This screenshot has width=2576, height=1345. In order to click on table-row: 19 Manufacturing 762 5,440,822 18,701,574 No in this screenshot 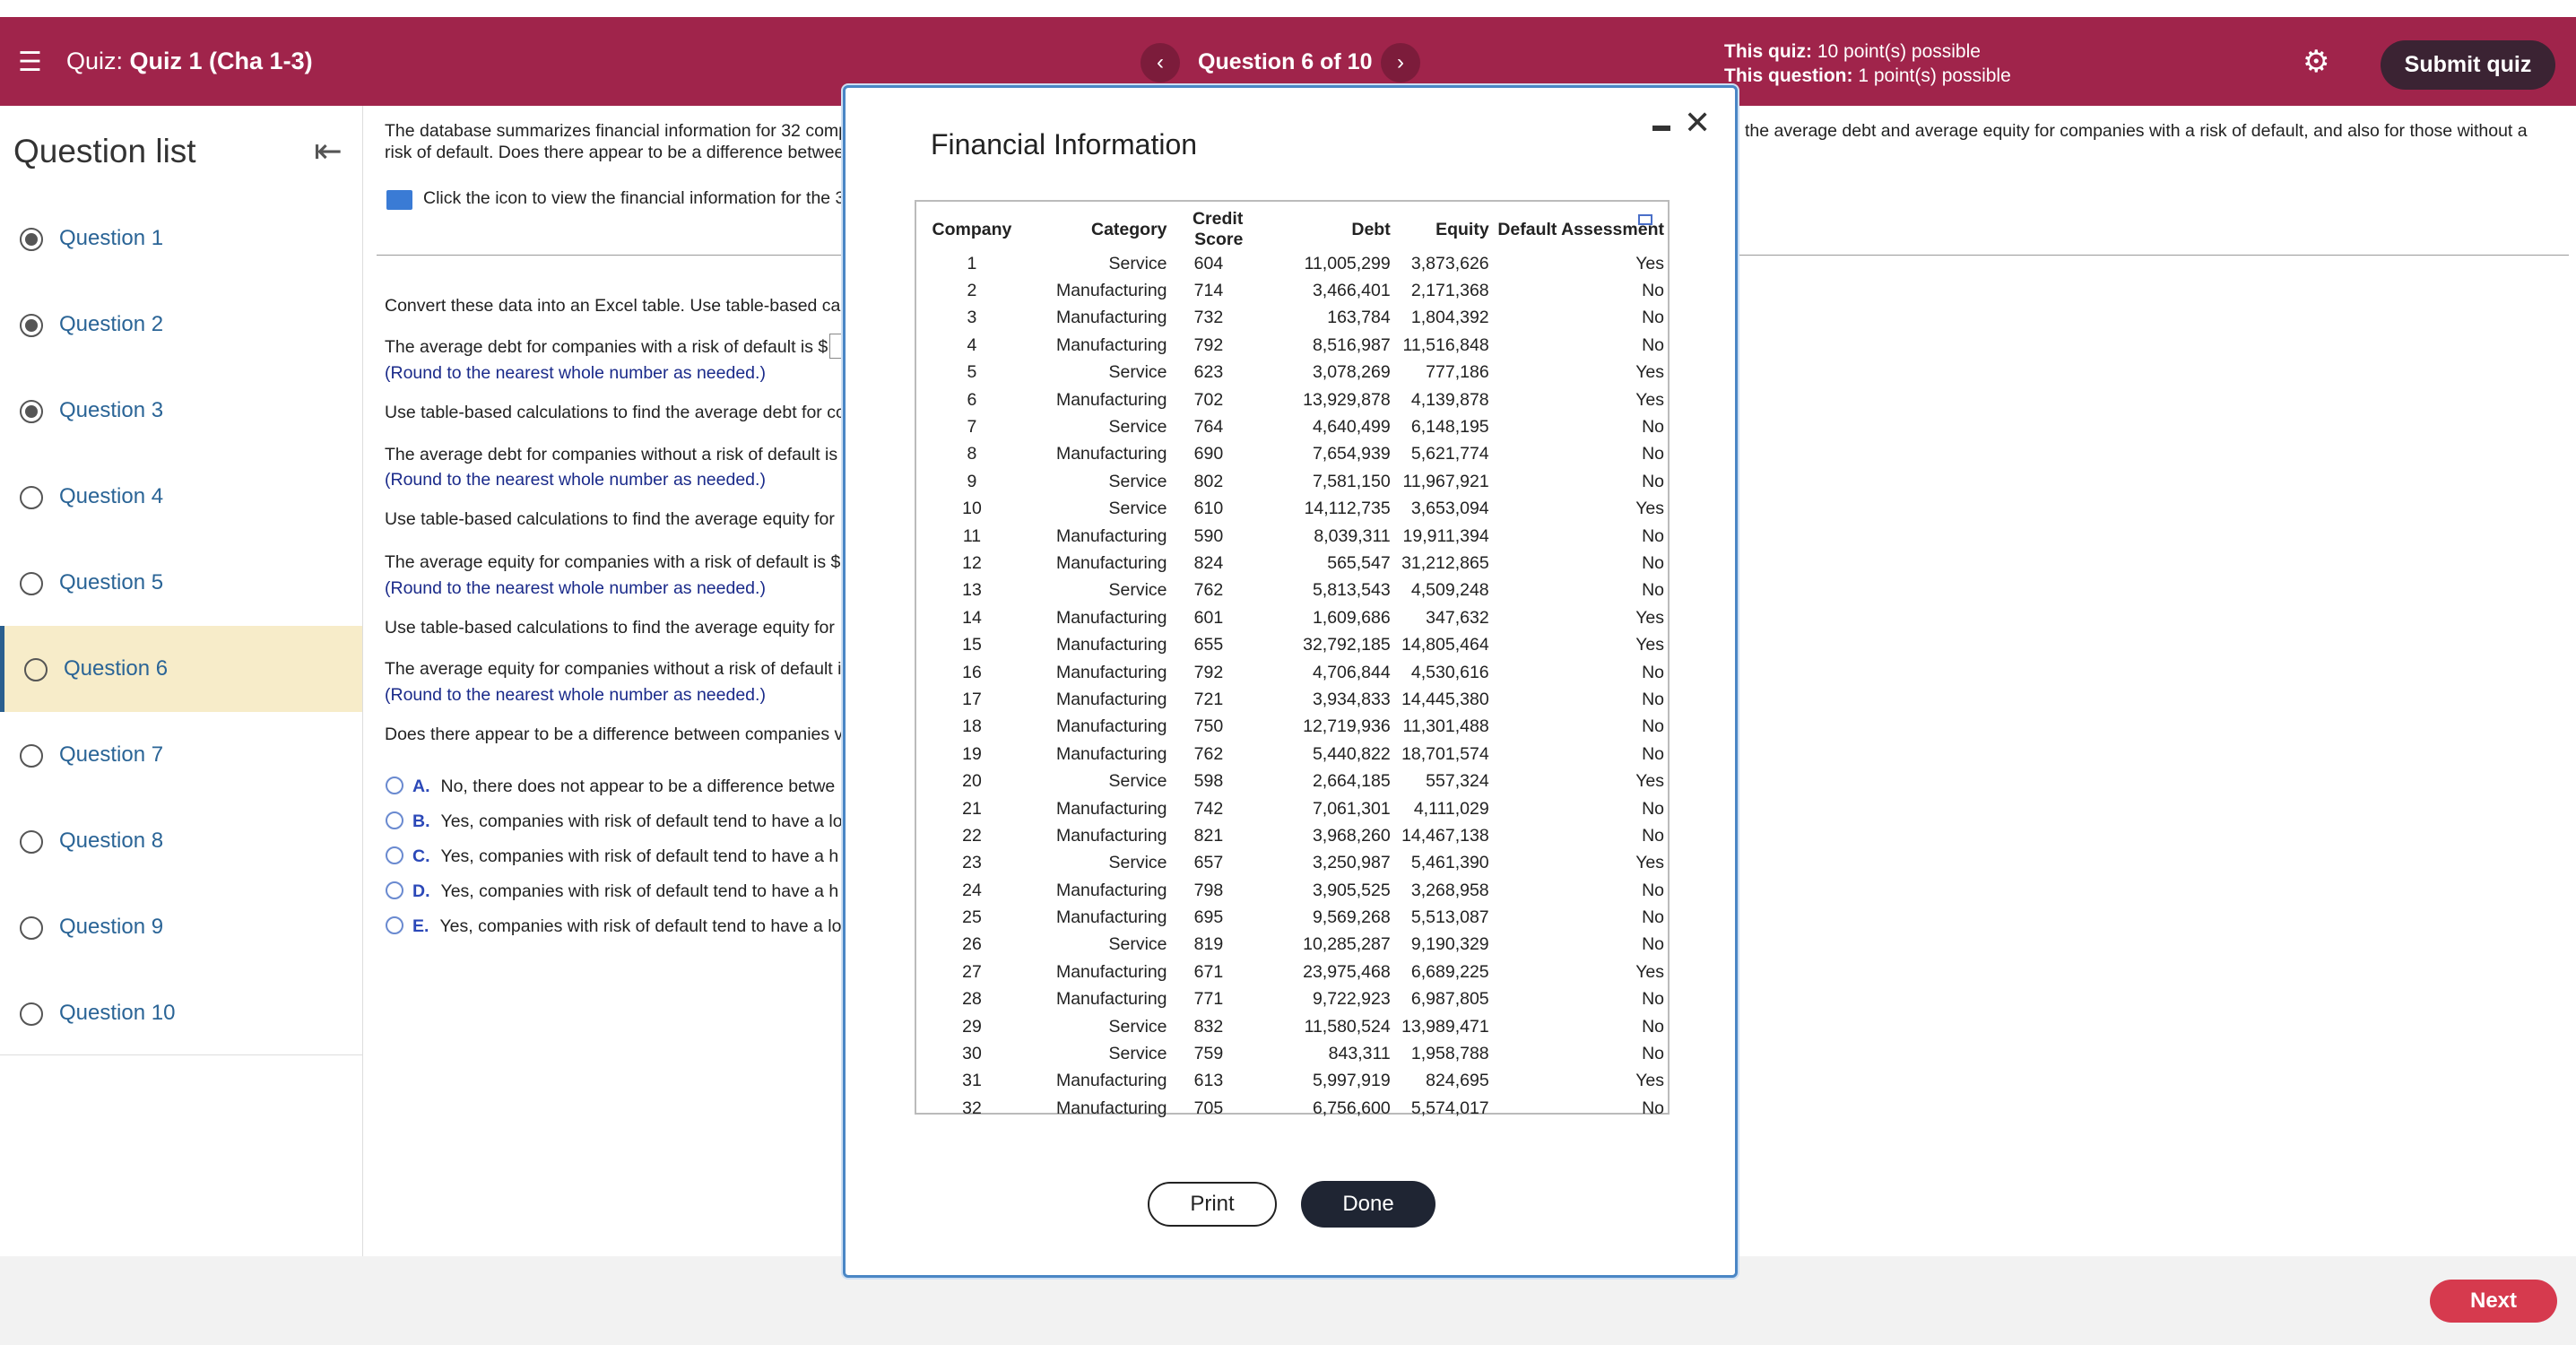, I will do `click(1296, 754)`.